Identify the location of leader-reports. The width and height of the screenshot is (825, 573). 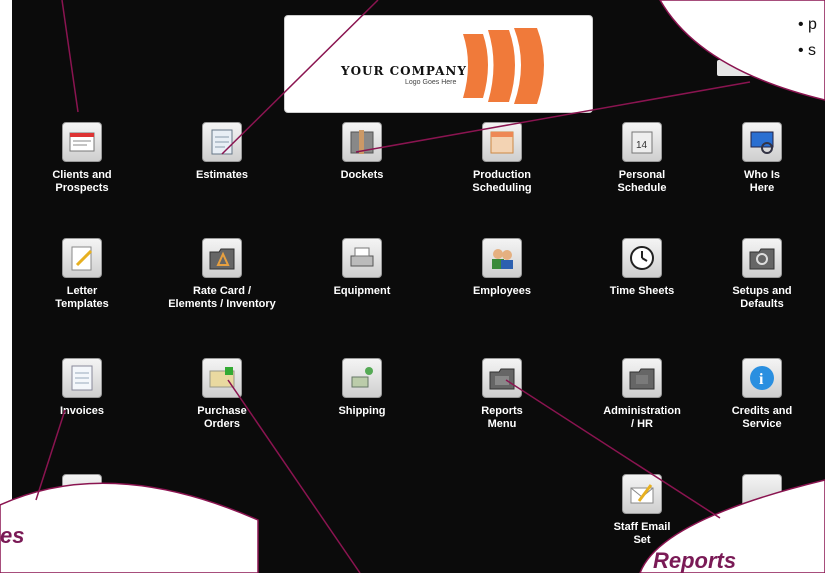
(613, 449).